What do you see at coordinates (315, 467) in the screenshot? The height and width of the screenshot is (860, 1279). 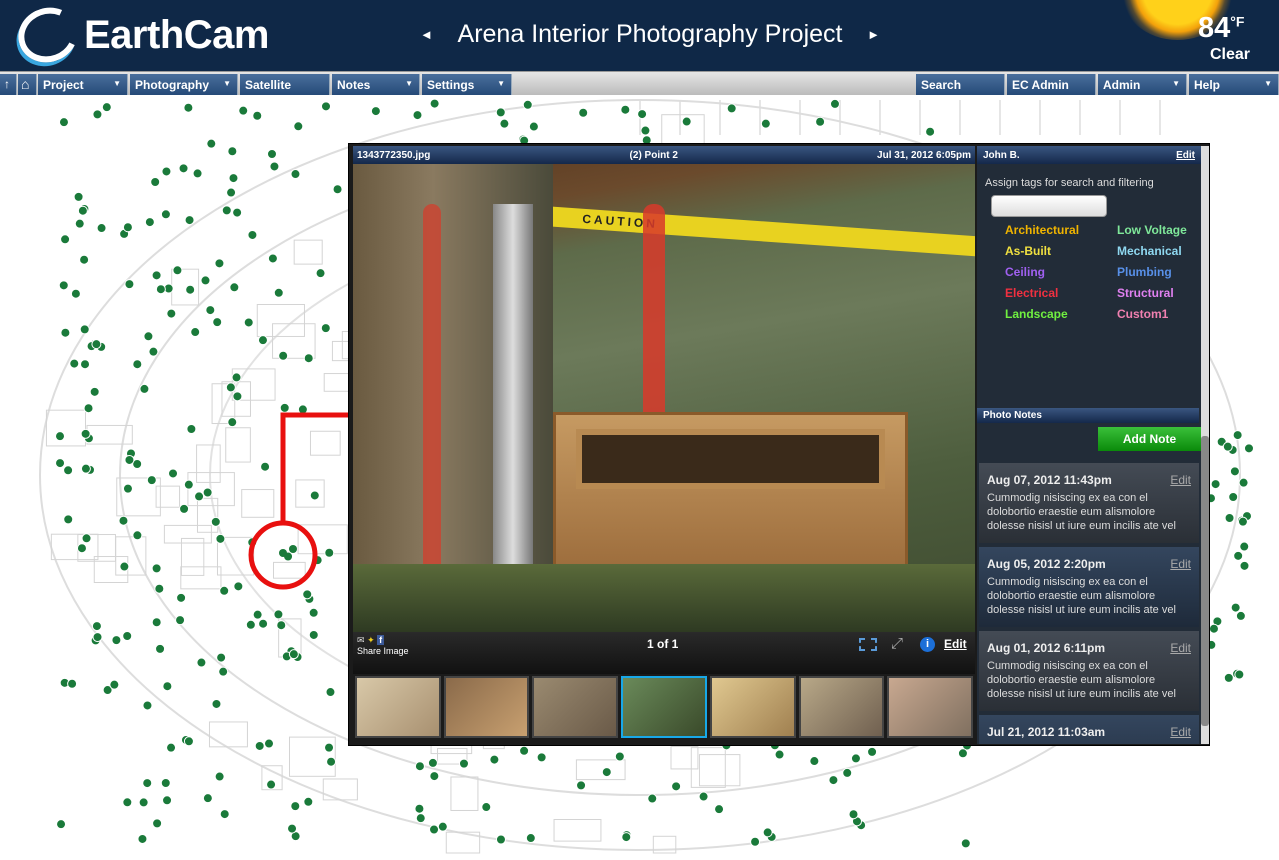 I see `pointer-line` at bounding box center [315, 467].